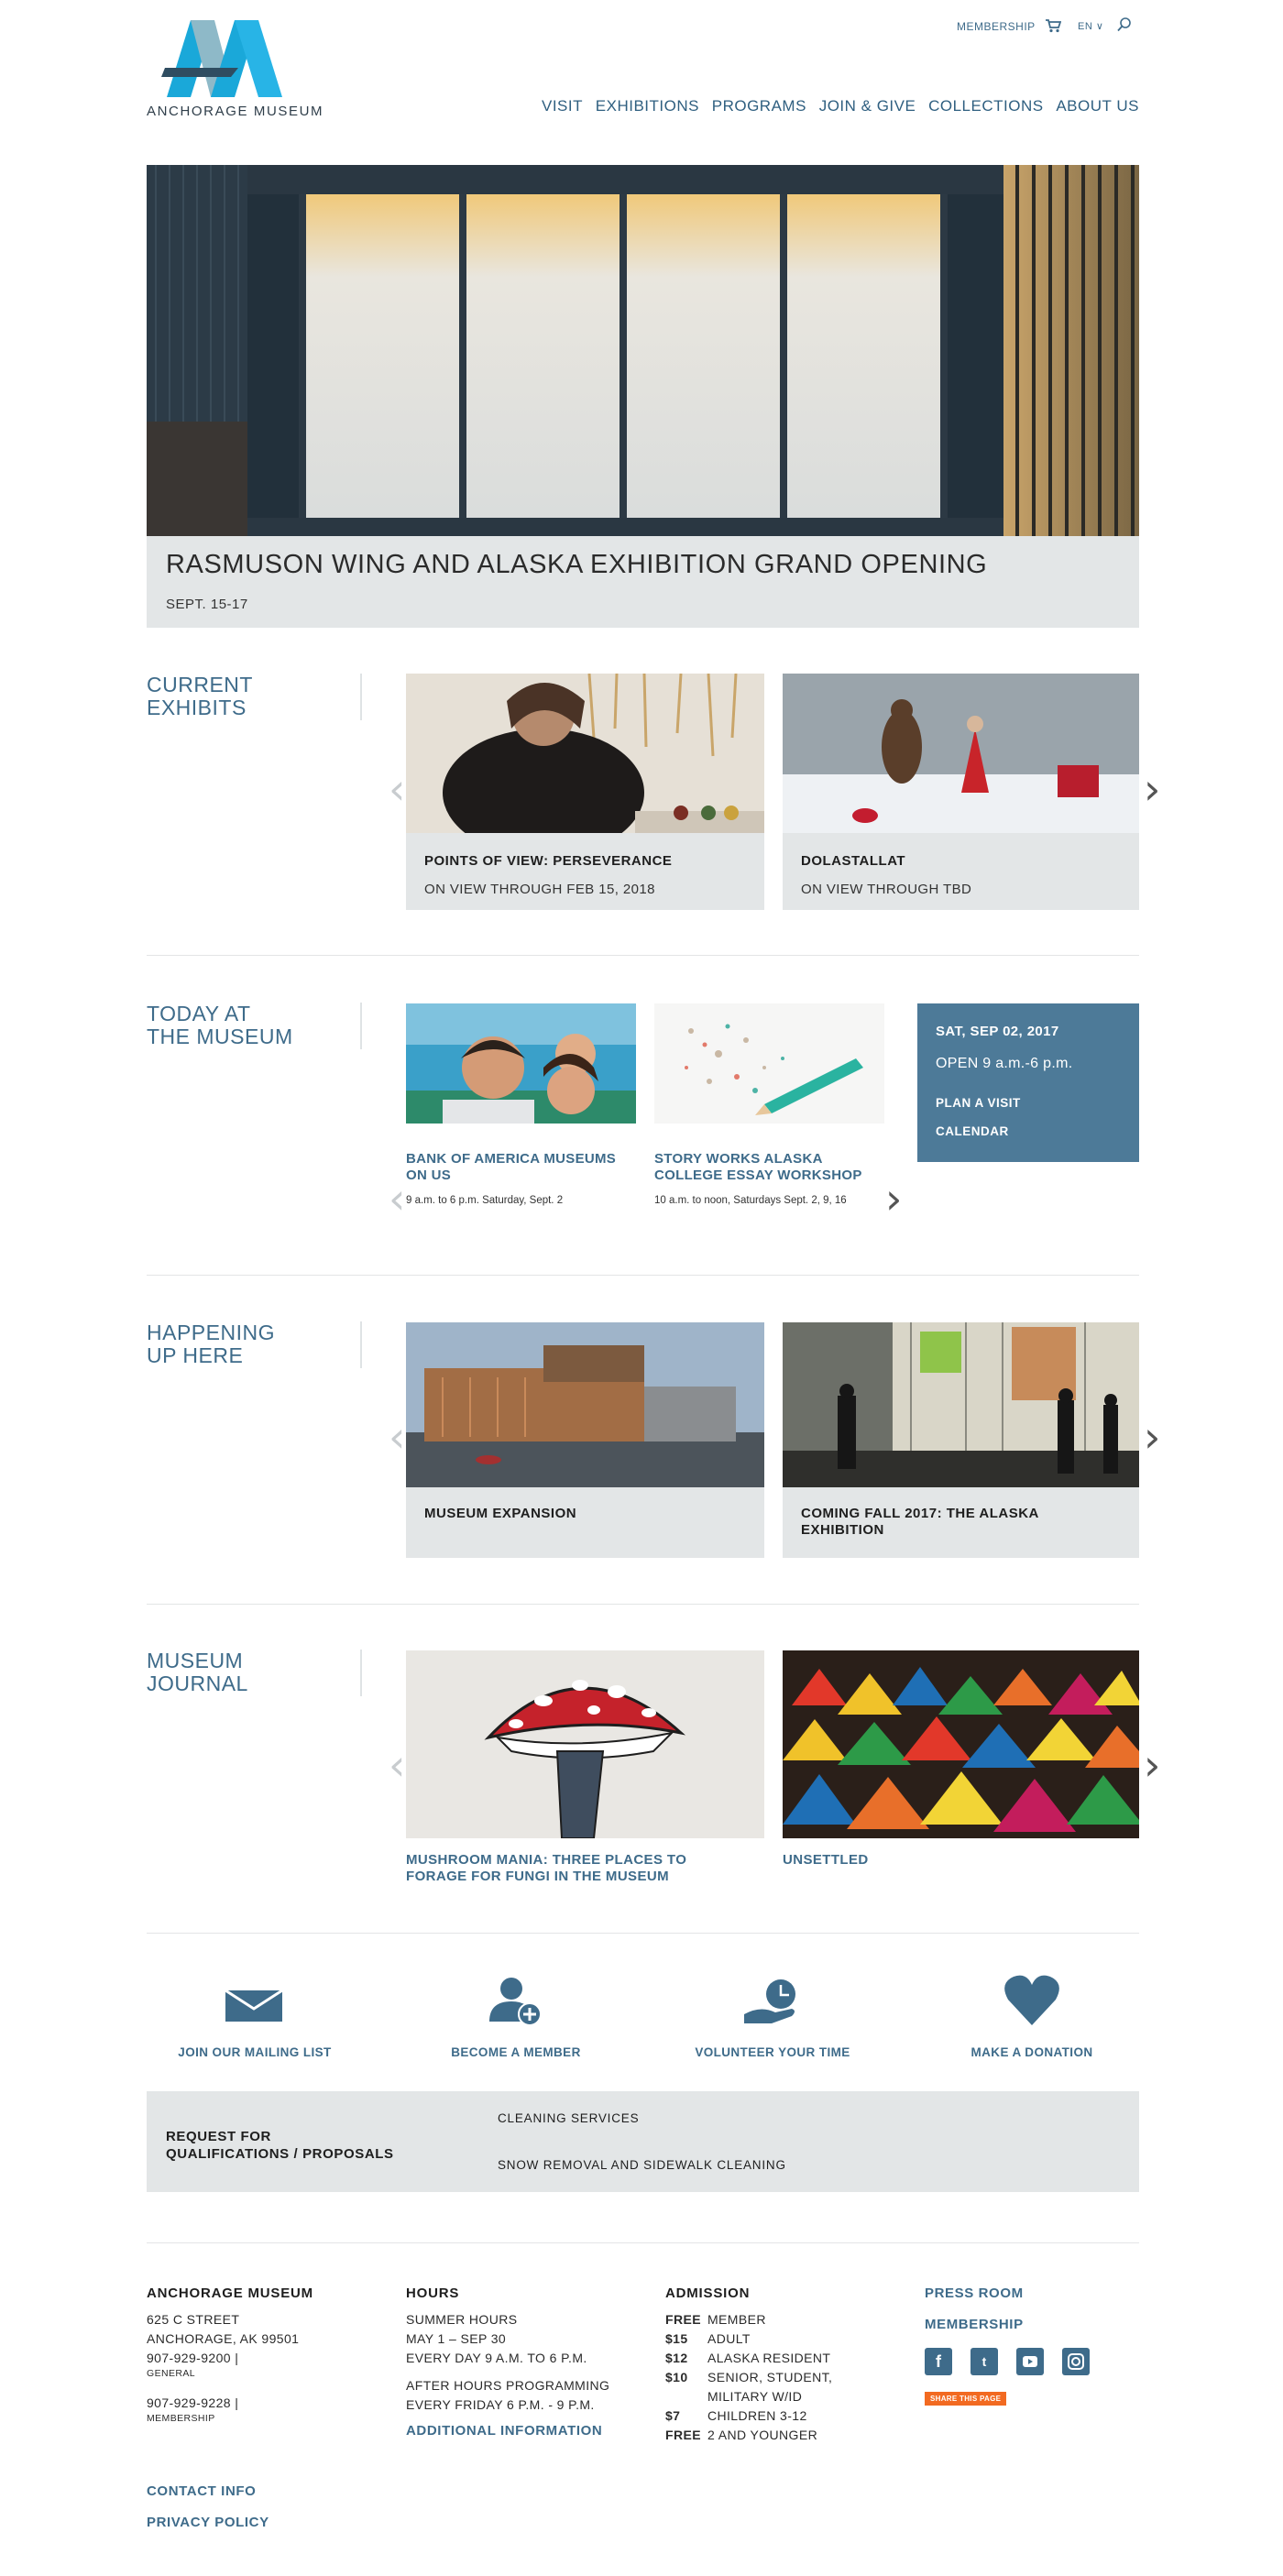  I want to click on event-image-story-works, so click(769, 1063).